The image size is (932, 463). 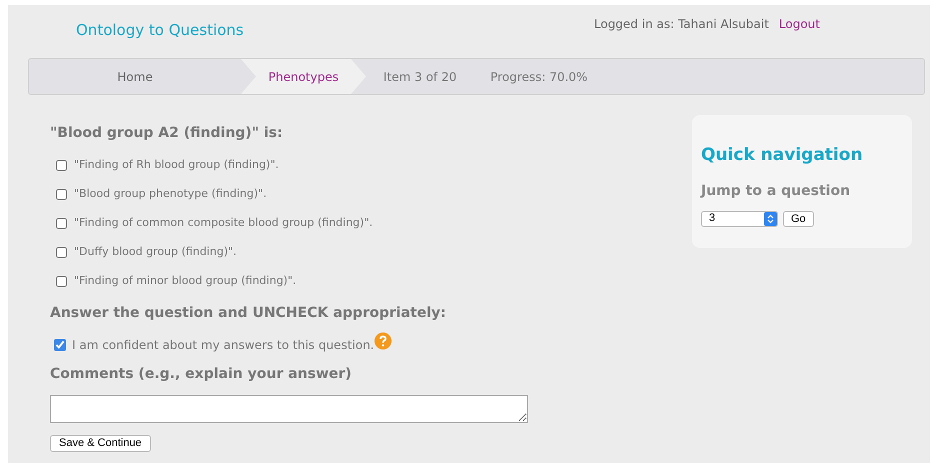 I want to click on breadcrumb-text: Item 3 of 20, so click(x=420, y=77).